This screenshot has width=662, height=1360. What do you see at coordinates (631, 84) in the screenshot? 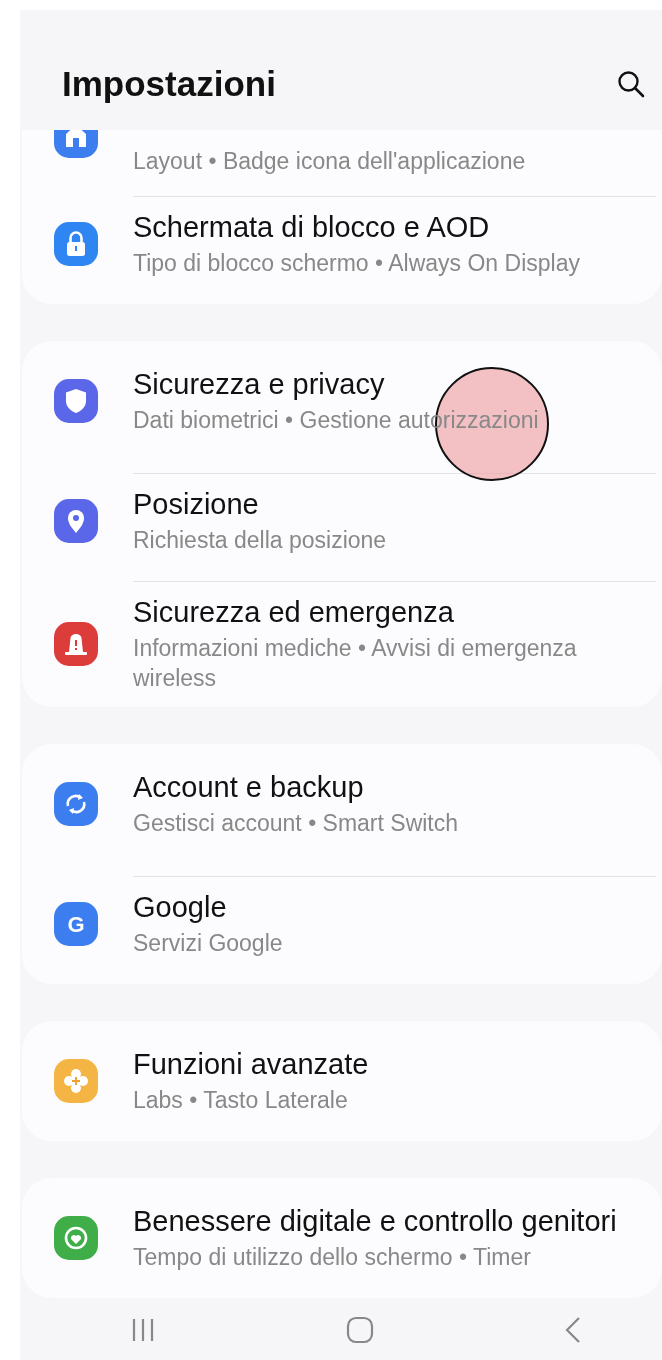
I see `search-icon` at bounding box center [631, 84].